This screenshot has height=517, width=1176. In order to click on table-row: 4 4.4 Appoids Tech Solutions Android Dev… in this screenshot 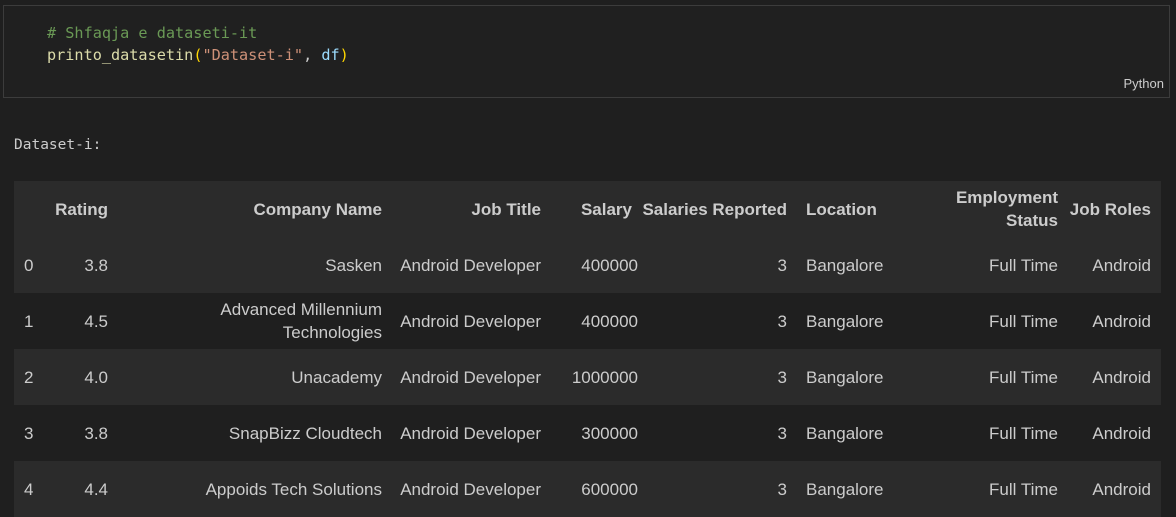, I will do `click(587, 489)`.